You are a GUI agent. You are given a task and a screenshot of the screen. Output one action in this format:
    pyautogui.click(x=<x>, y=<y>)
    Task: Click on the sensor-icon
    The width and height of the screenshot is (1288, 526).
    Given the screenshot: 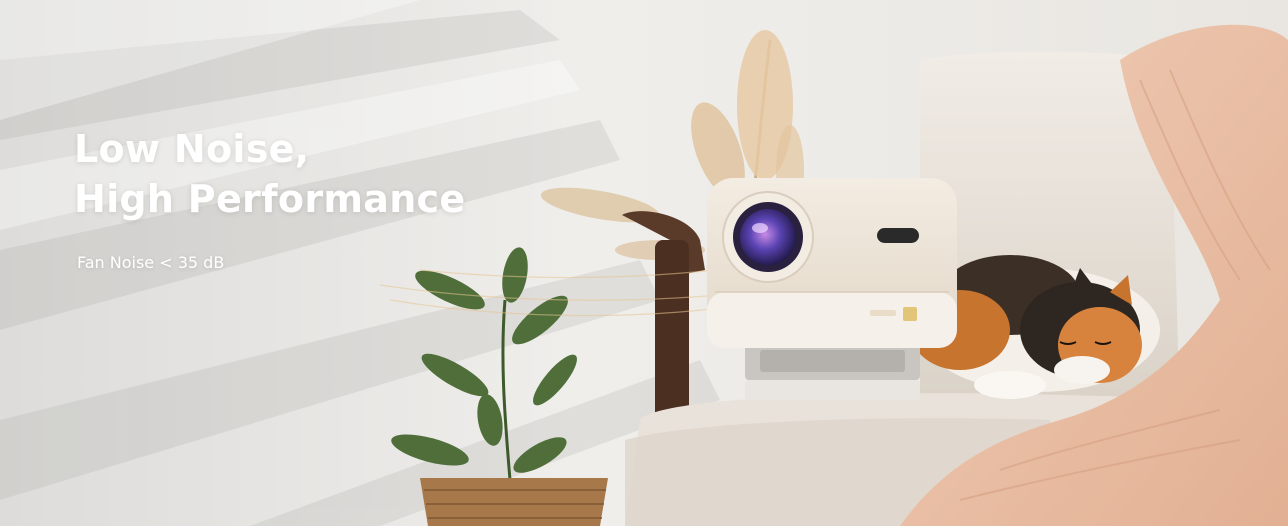 What is the action you would take?
    pyautogui.click(x=898, y=235)
    